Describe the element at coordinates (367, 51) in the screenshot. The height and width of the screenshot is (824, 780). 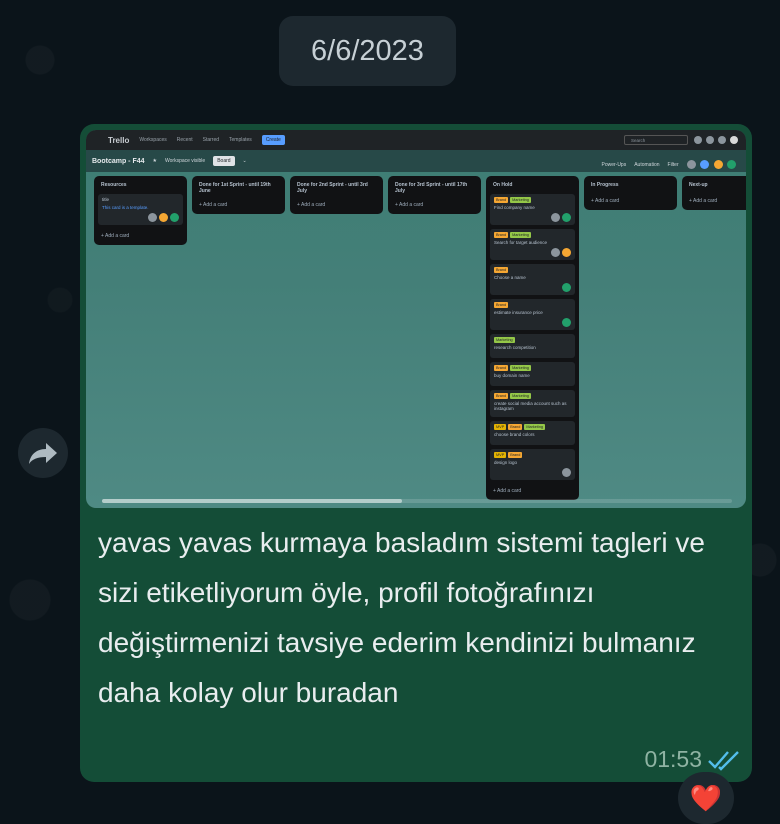
I see `date-separator: 6/6/2023` at that location.